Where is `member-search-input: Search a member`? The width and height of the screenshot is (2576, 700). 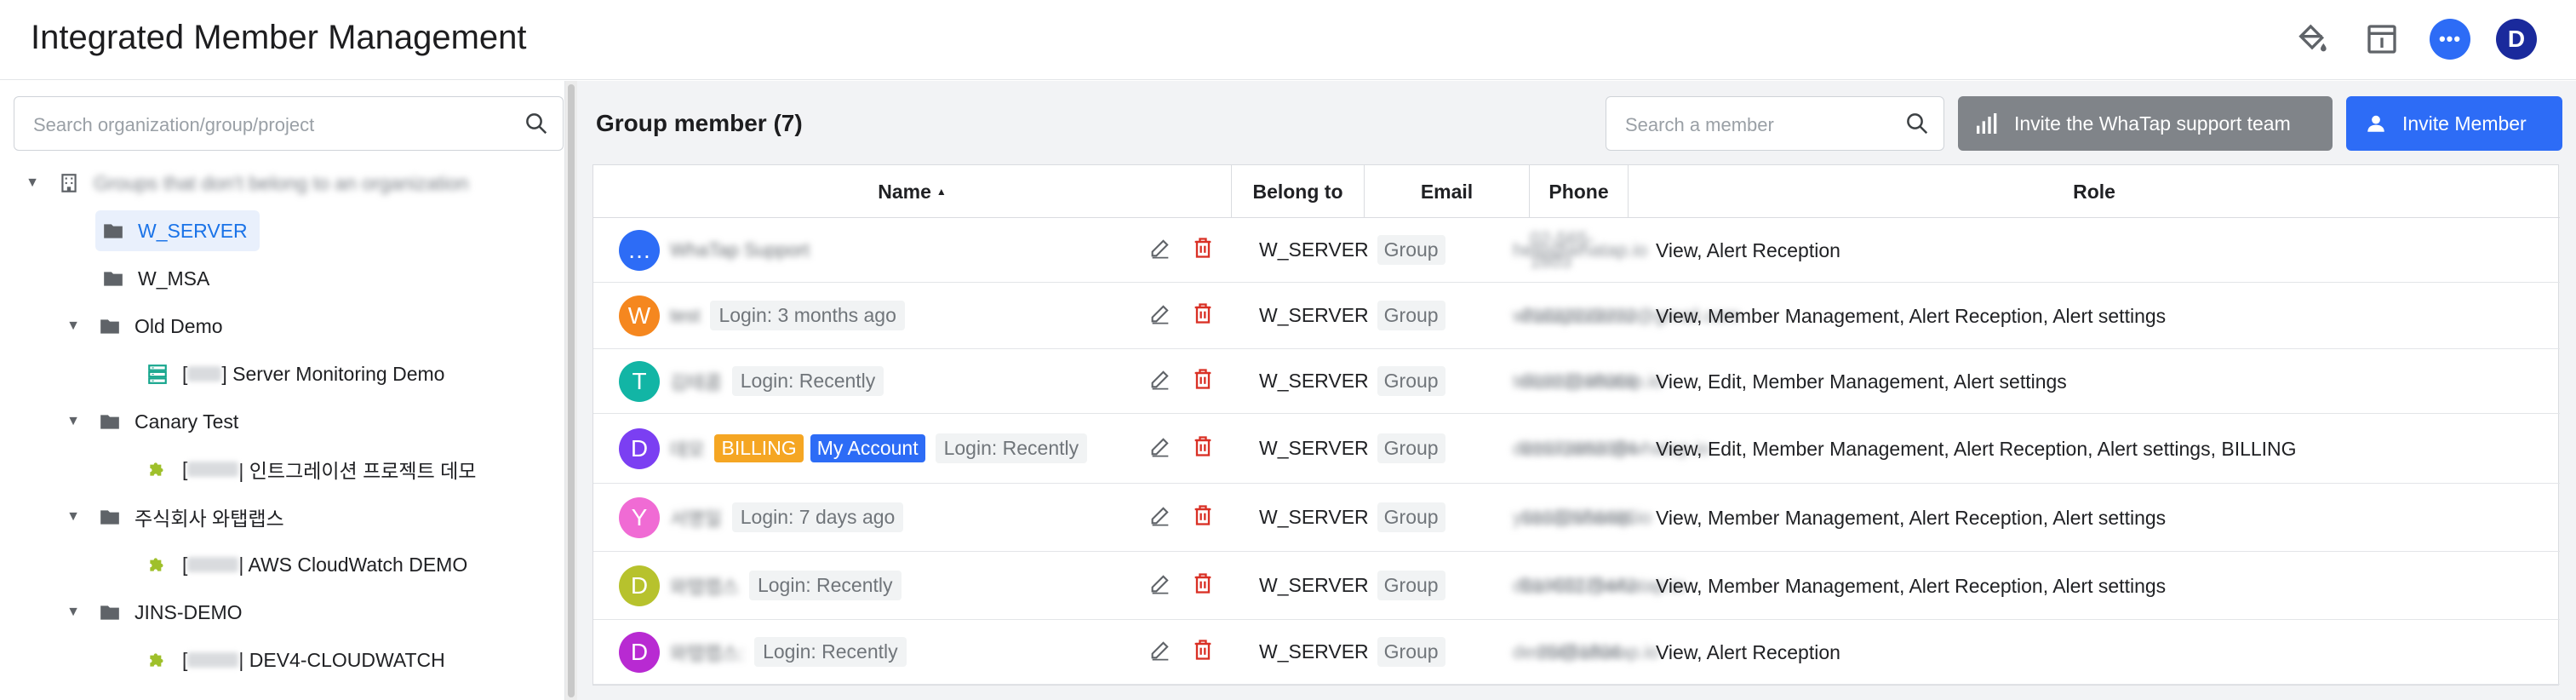
member-search-input: Search a member is located at coordinates (1775, 123).